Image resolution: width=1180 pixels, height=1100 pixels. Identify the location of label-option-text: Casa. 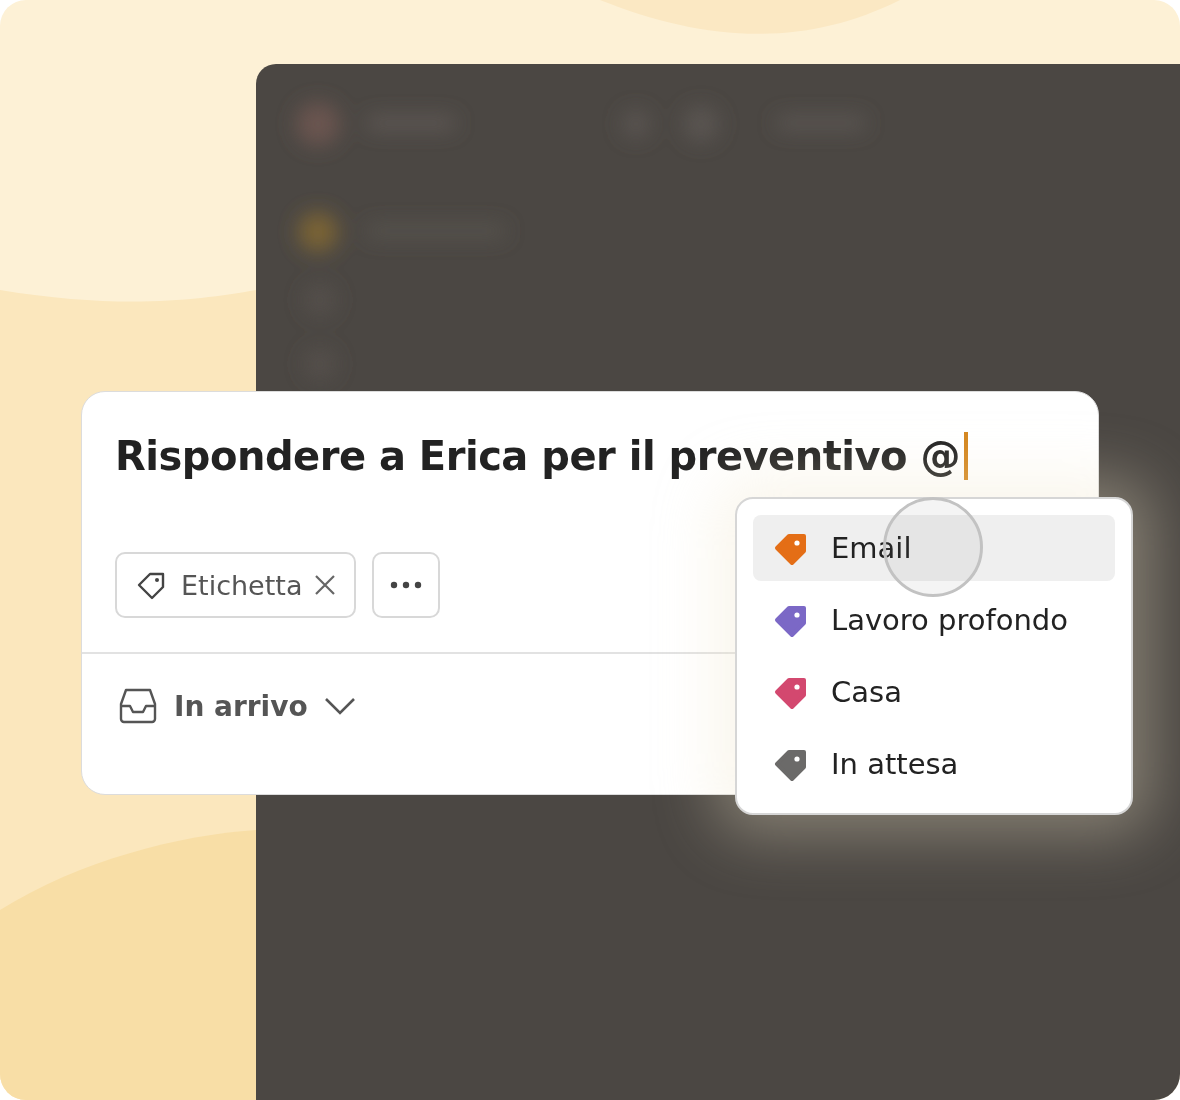
(866, 692).